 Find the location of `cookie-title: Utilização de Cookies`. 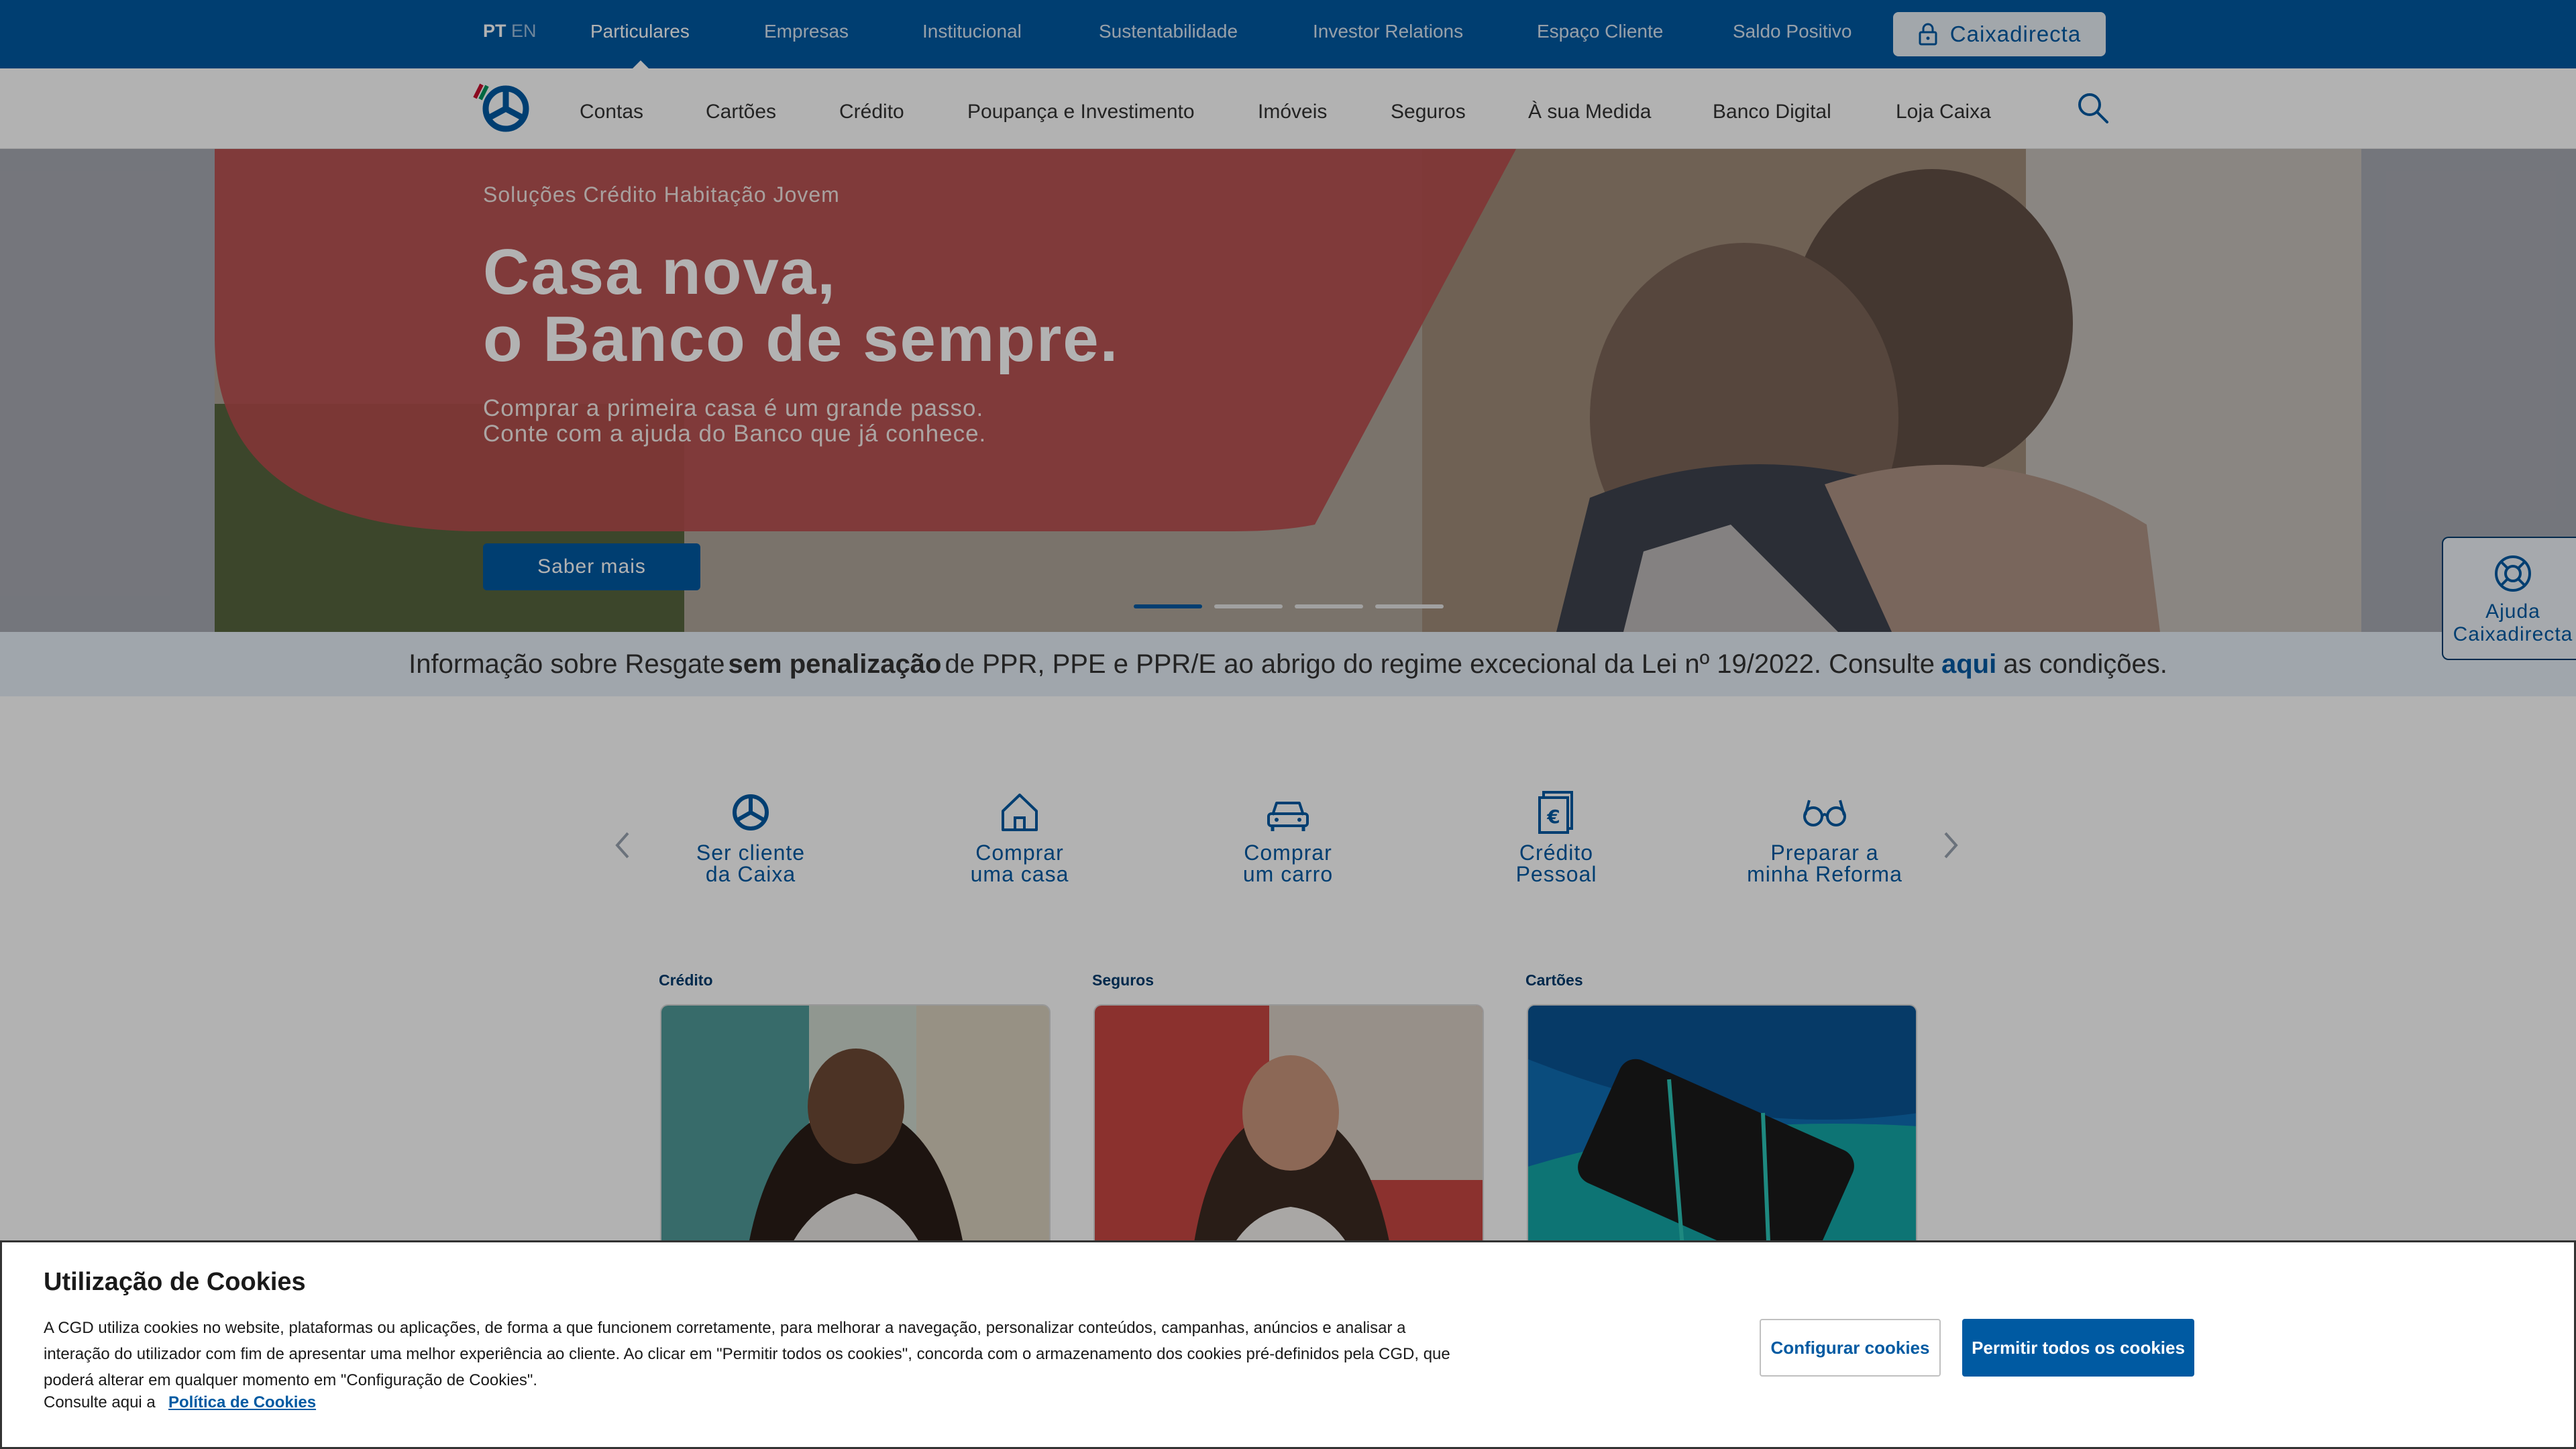

cookie-title: Utilização de Cookies is located at coordinates (175, 1282).